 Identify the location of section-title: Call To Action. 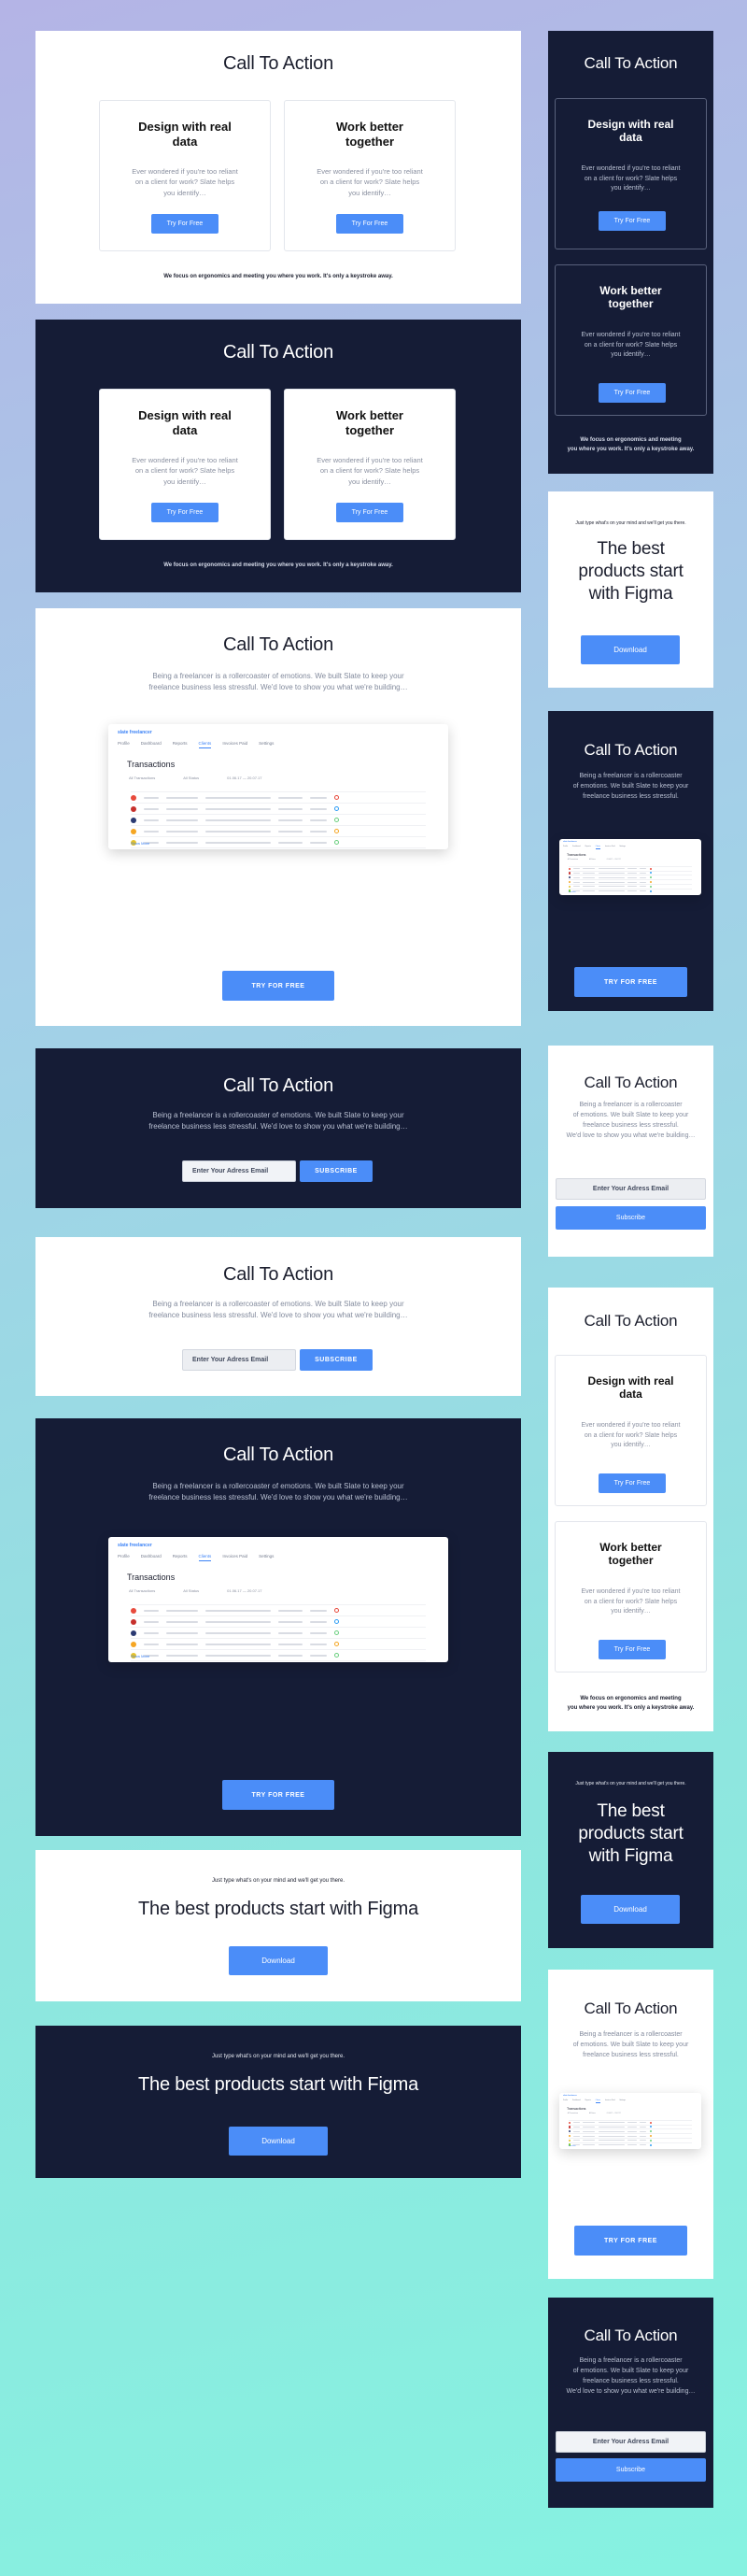
(277, 1455).